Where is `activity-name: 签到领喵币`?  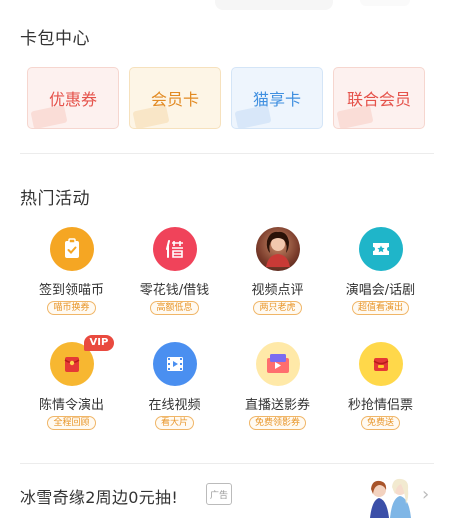
activity-name: 签到领喵币 is located at coordinates (71, 290).